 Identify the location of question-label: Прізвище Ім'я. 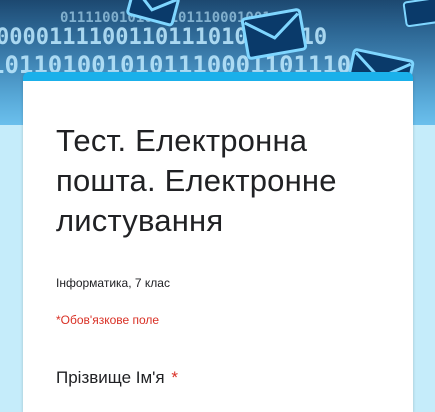
(110, 377).